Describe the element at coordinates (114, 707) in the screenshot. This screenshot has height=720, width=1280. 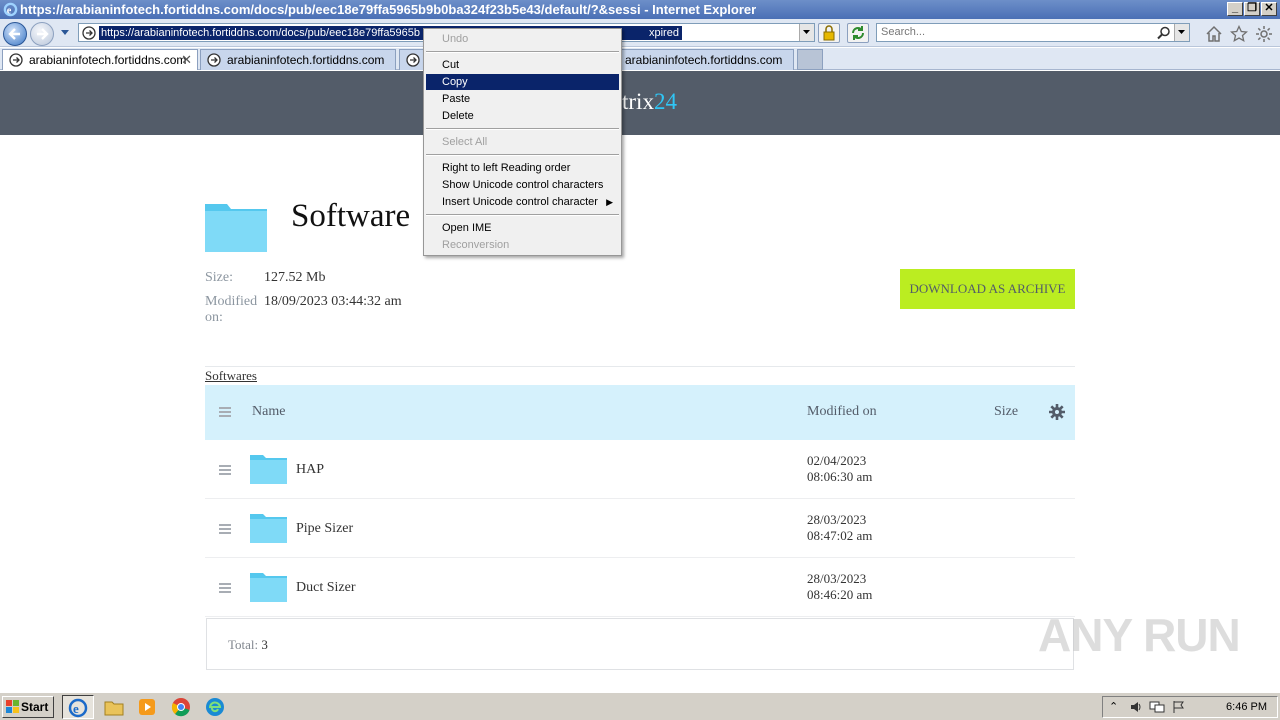
I see `explorer-icon` at that location.